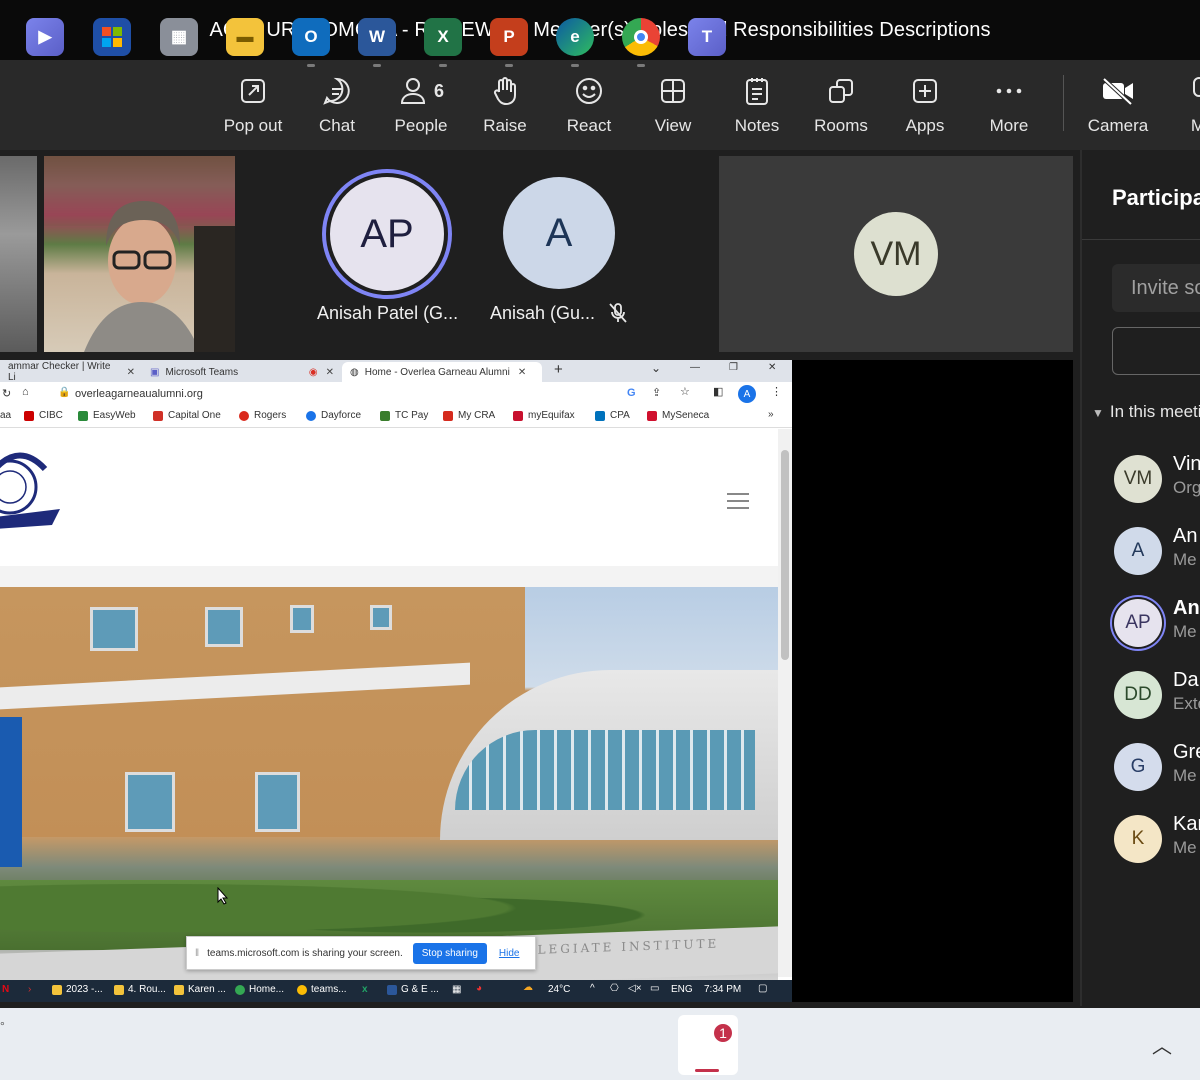 This screenshot has width=1200, height=1080. I want to click on react-button: React, so click(589, 105).